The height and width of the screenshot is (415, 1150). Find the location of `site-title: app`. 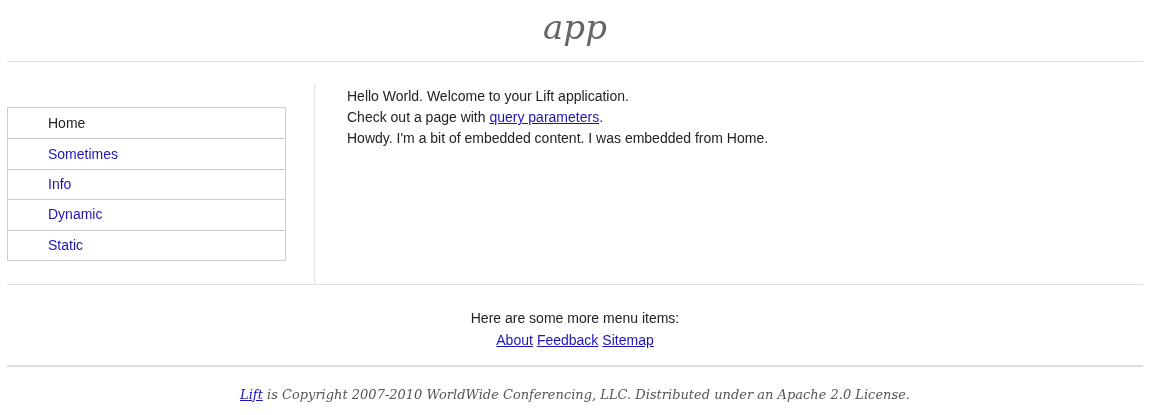

site-title: app is located at coordinates (575, 26).